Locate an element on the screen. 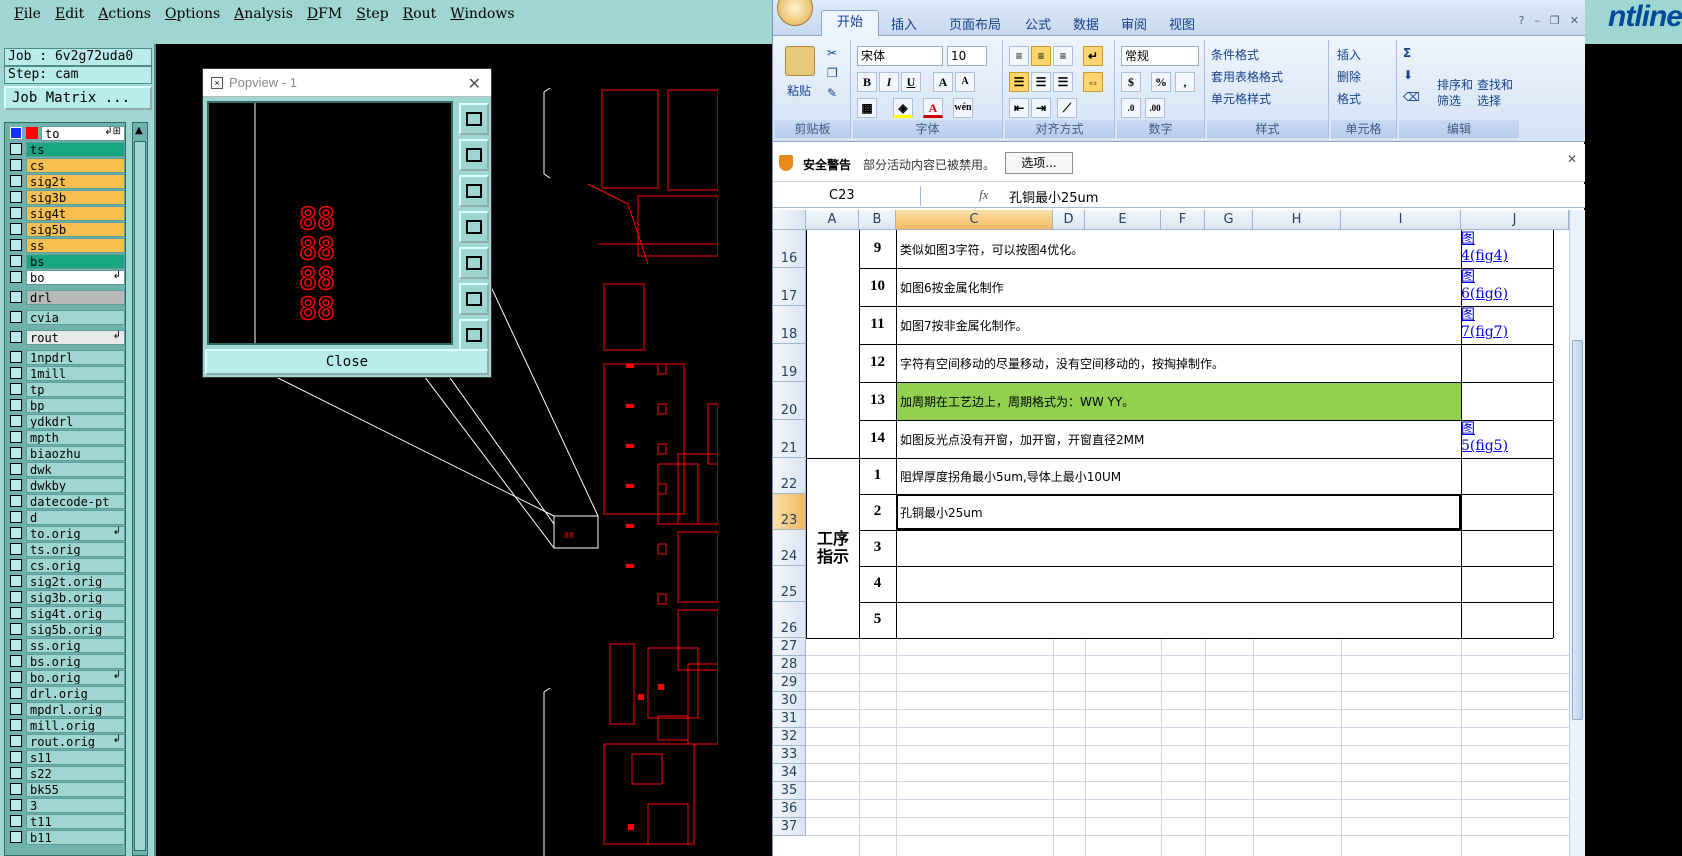 This screenshot has height=856, width=1682. align-middle-icon: ≡ is located at coordinates (1041, 56).